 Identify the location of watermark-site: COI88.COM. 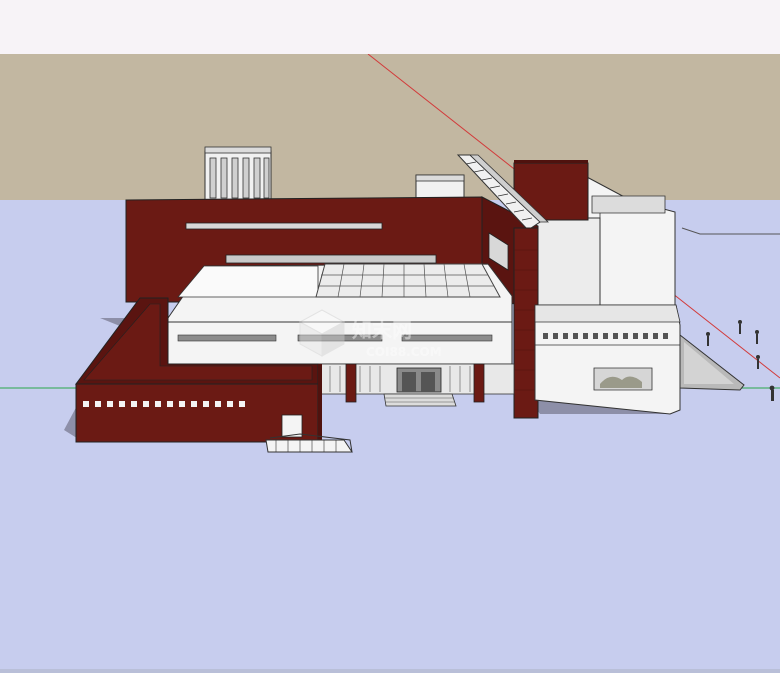
(404, 352).